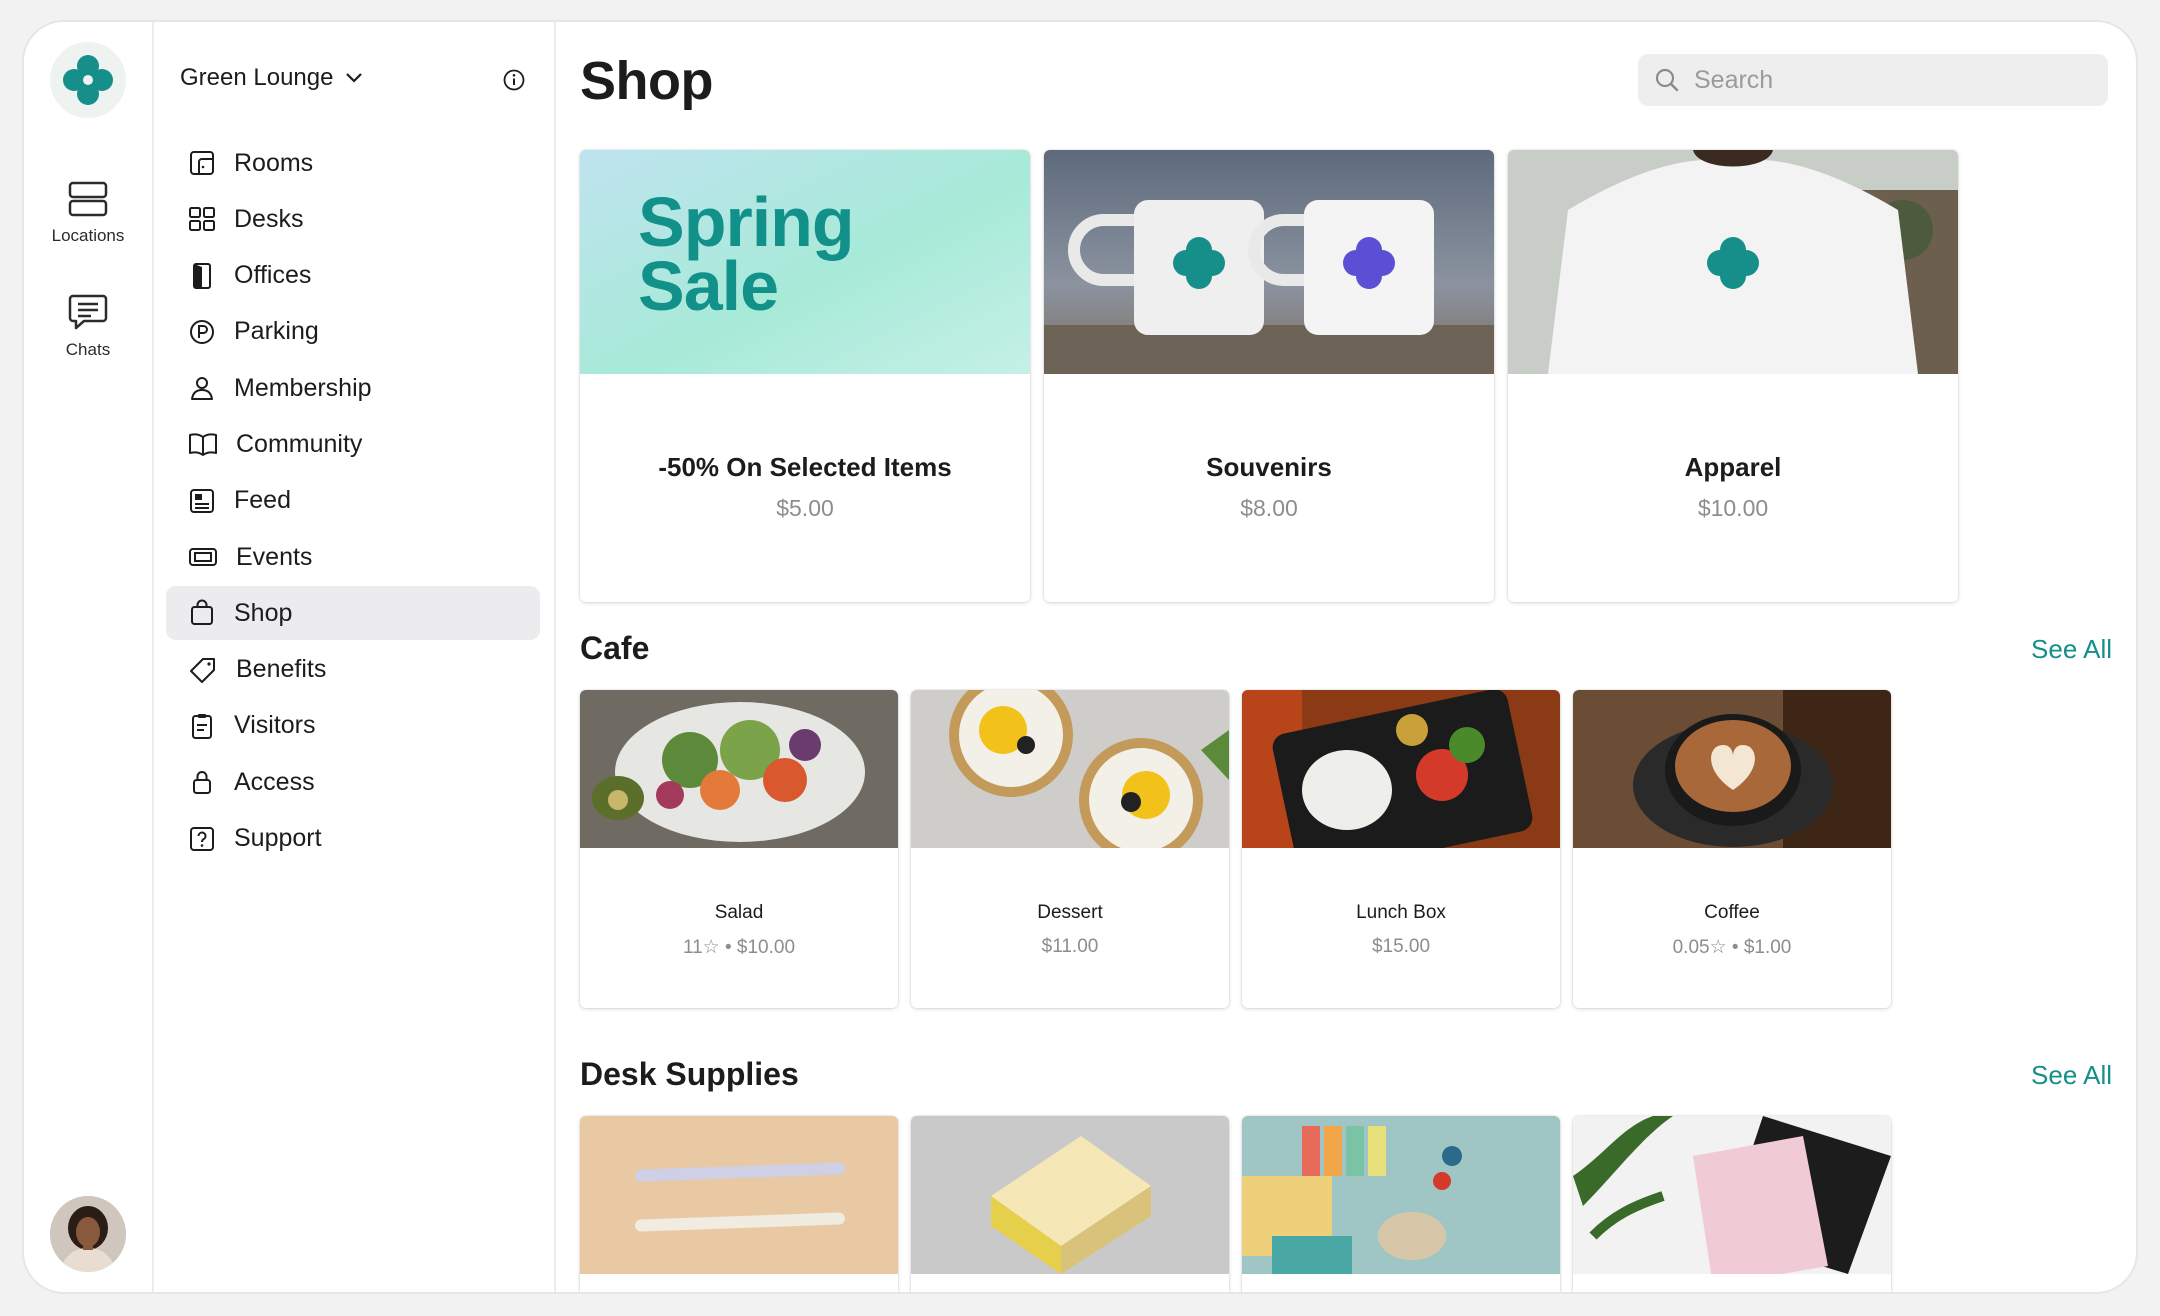  I want to click on sidebar-item-access: Access, so click(353, 782).